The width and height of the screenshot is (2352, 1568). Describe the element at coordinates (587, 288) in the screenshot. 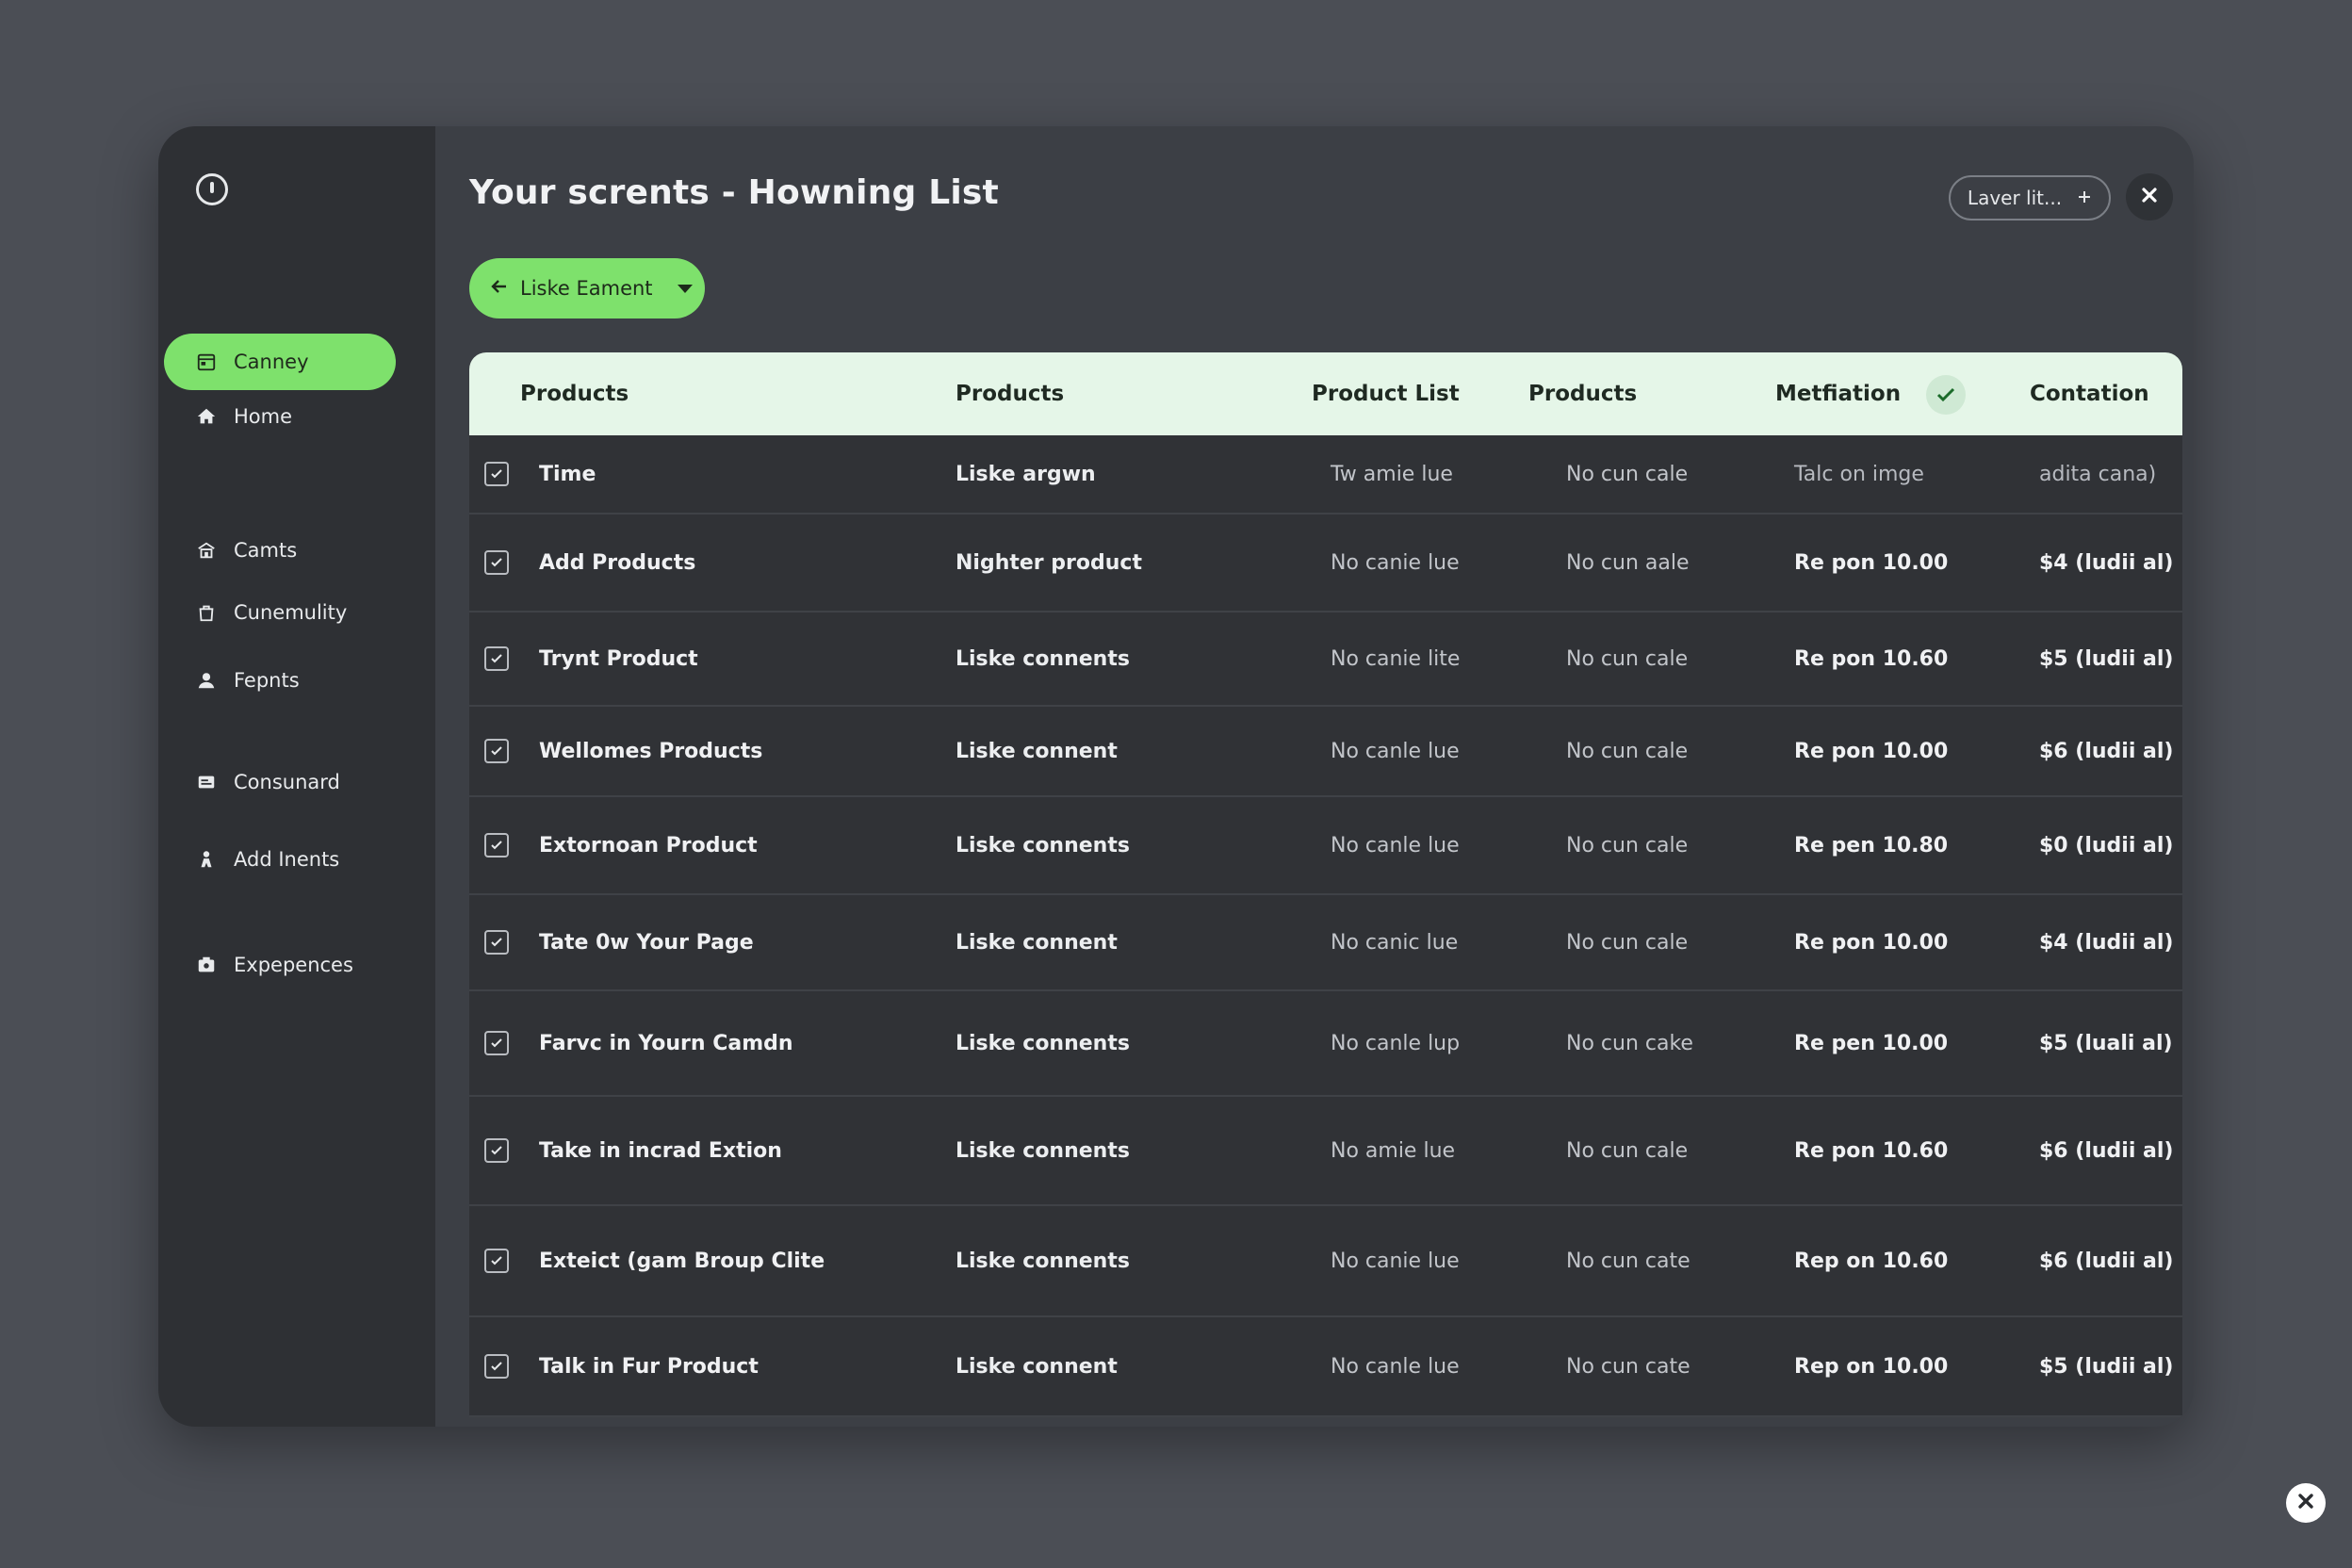

I see `filter-dropdown: Liske Eament` at that location.